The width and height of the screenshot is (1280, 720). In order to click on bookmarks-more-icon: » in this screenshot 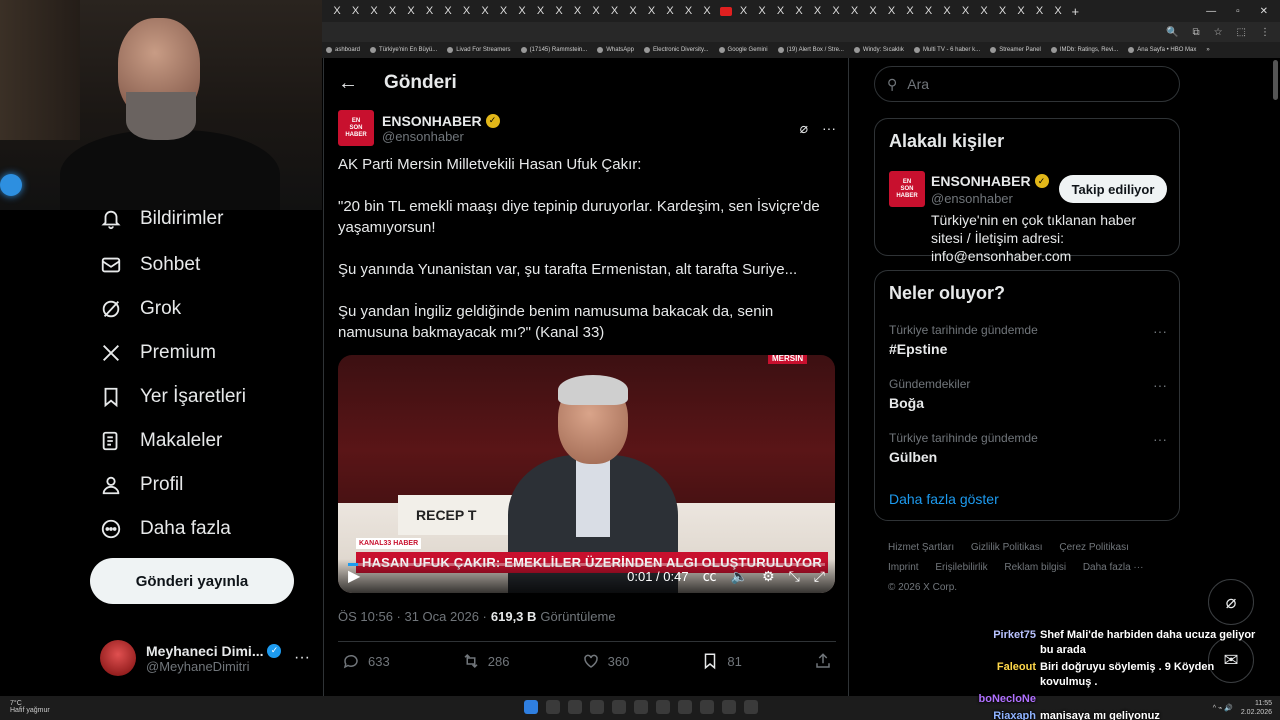, I will do `click(1207, 50)`.